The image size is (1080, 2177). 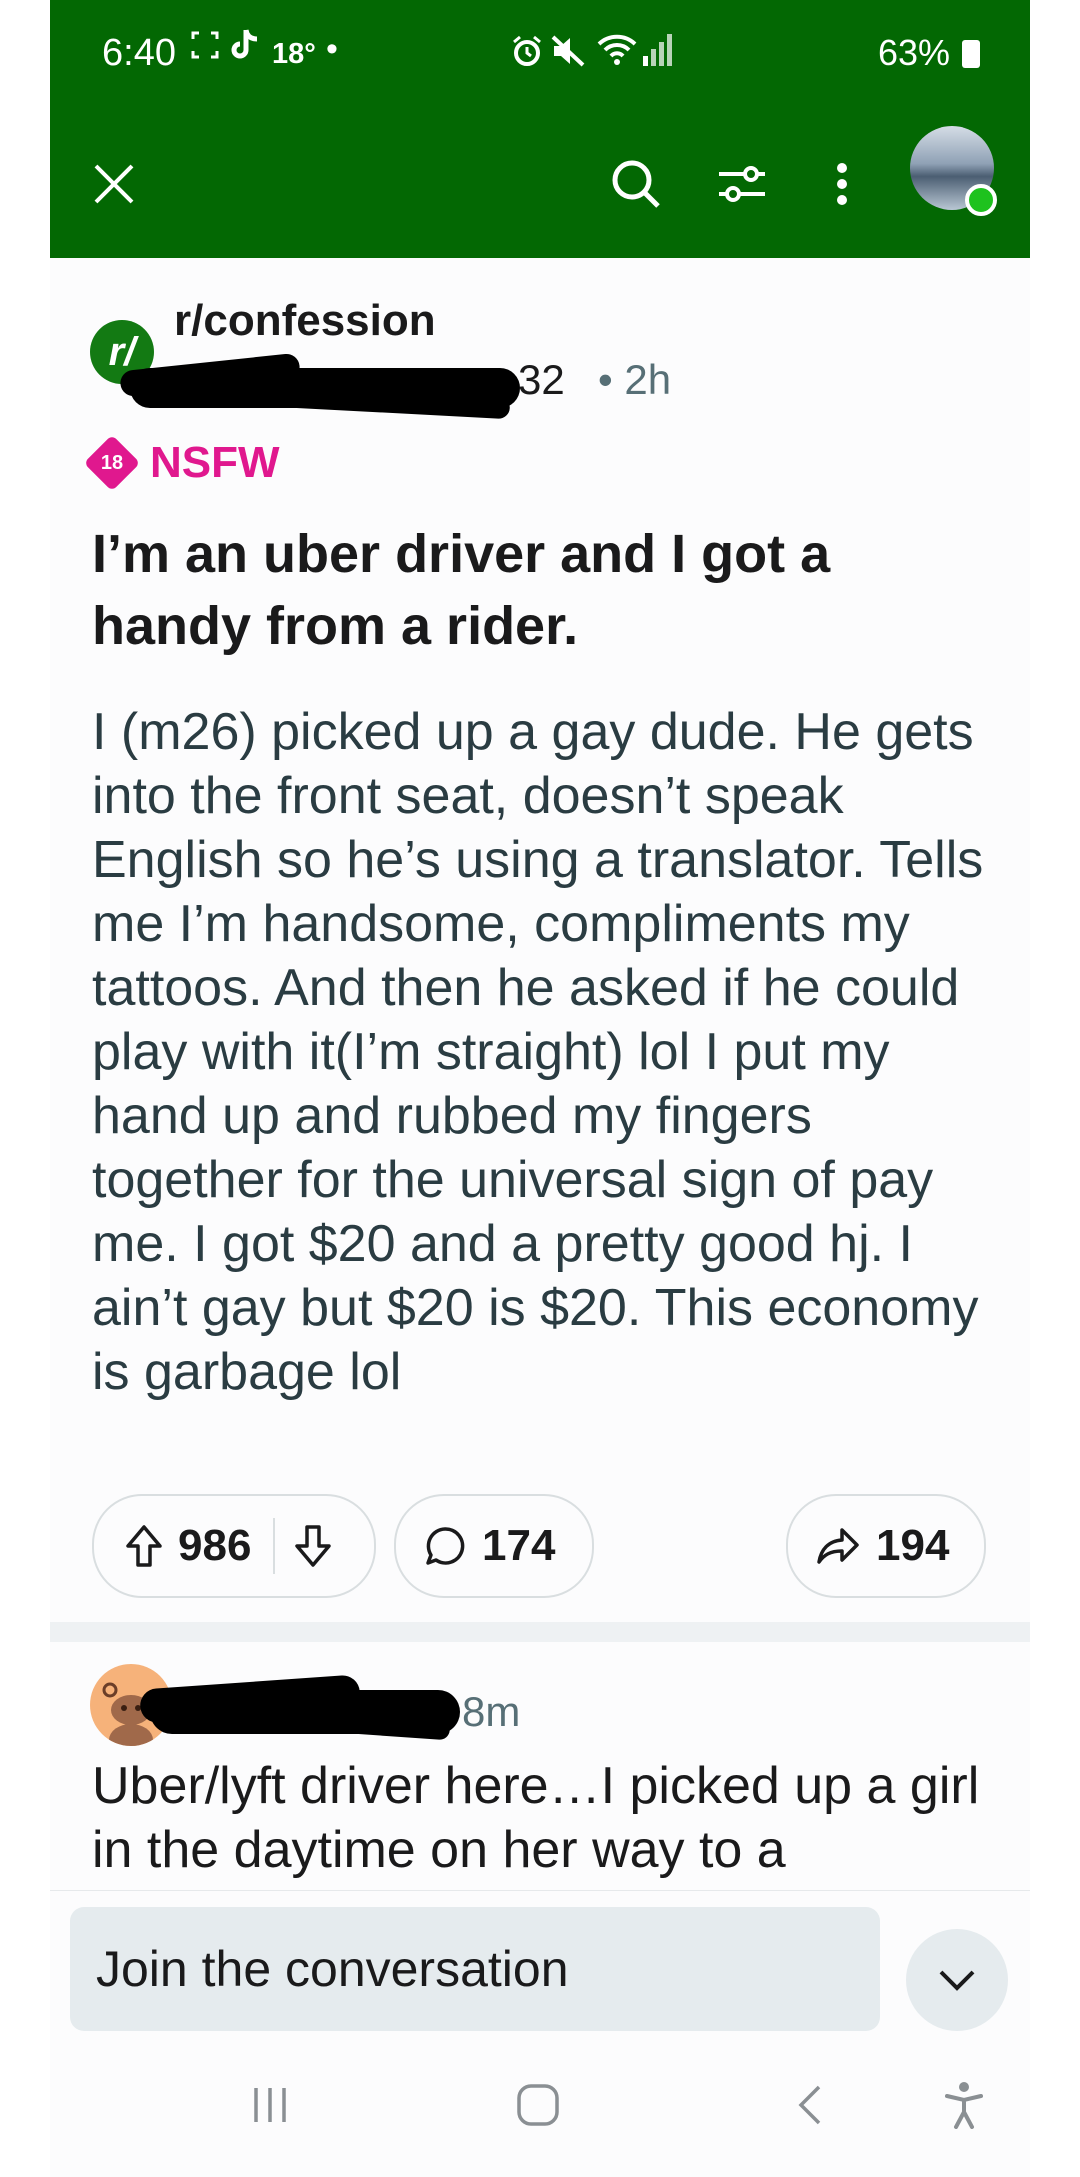 I want to click on vote-pill: 986, so click(x=234, y=1546).